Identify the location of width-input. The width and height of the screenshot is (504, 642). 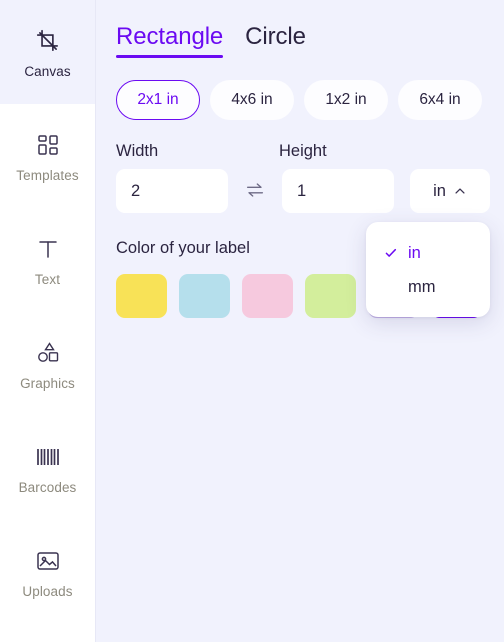
(172, 191).